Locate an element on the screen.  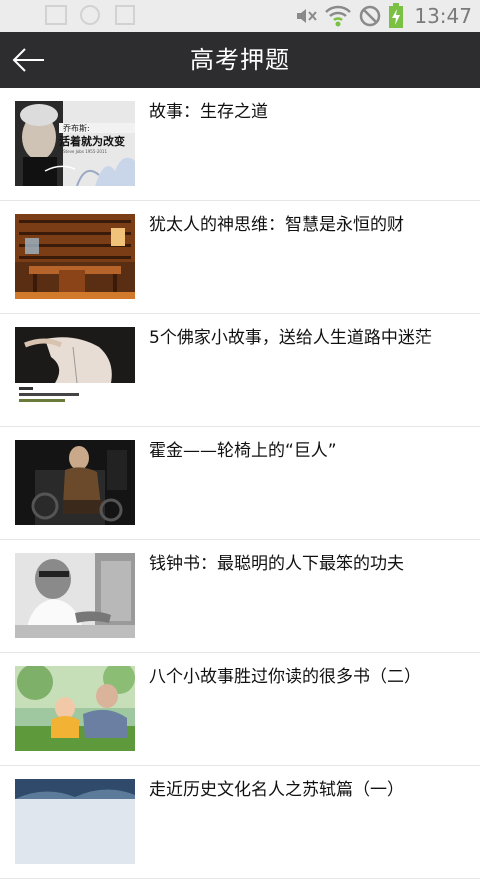
page-title: 高考押题 is located at coordinates (240, 60).